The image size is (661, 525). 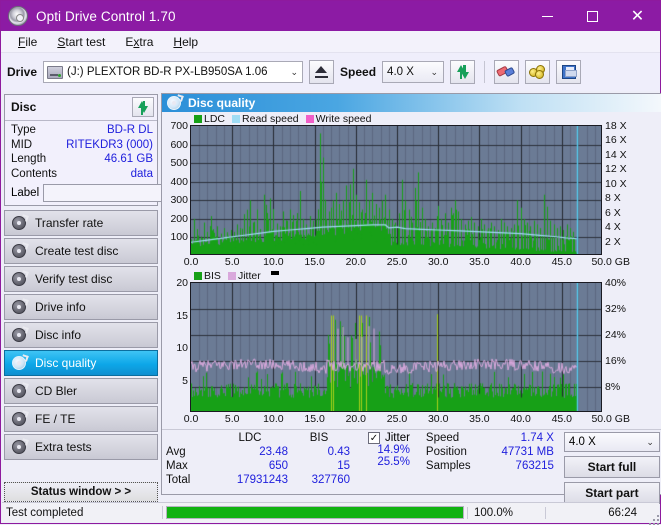 What do you see at coordinates (537, 438) in the screenshot?
I see `speed-stat-value: 1.74 X` at bounding box center [537, 438].